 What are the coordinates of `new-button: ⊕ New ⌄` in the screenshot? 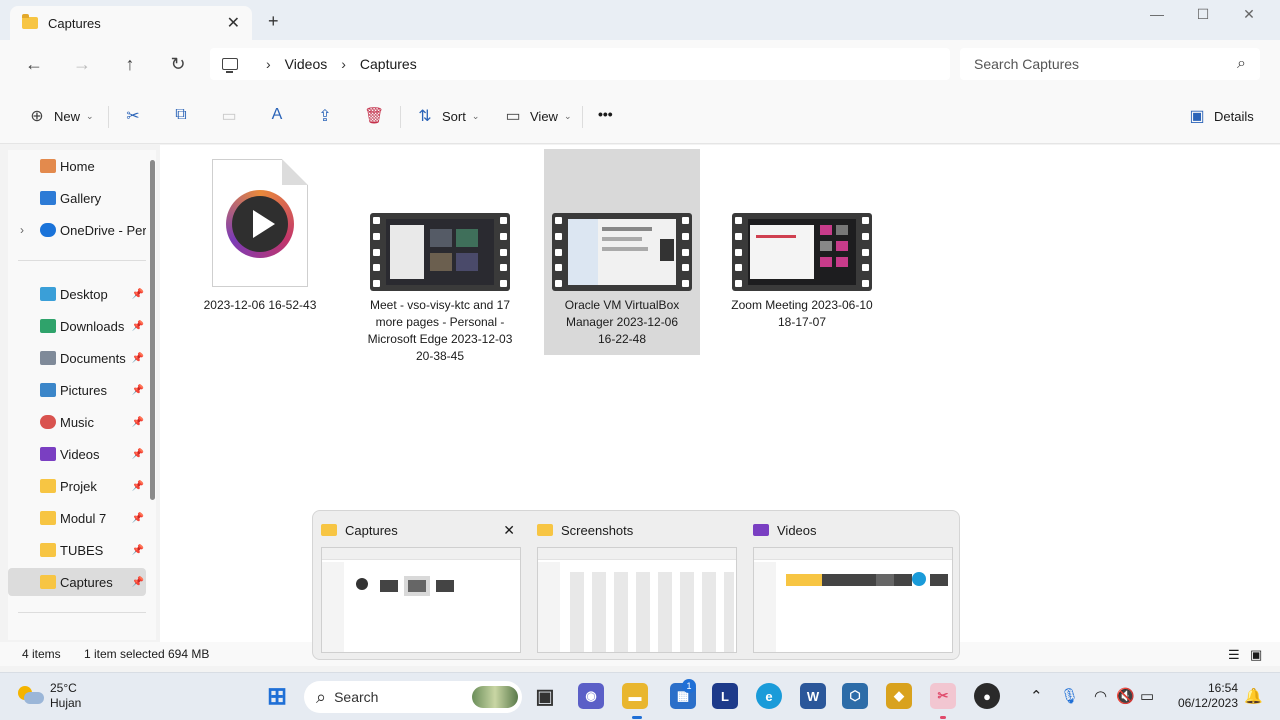 It's located at (60, 116).